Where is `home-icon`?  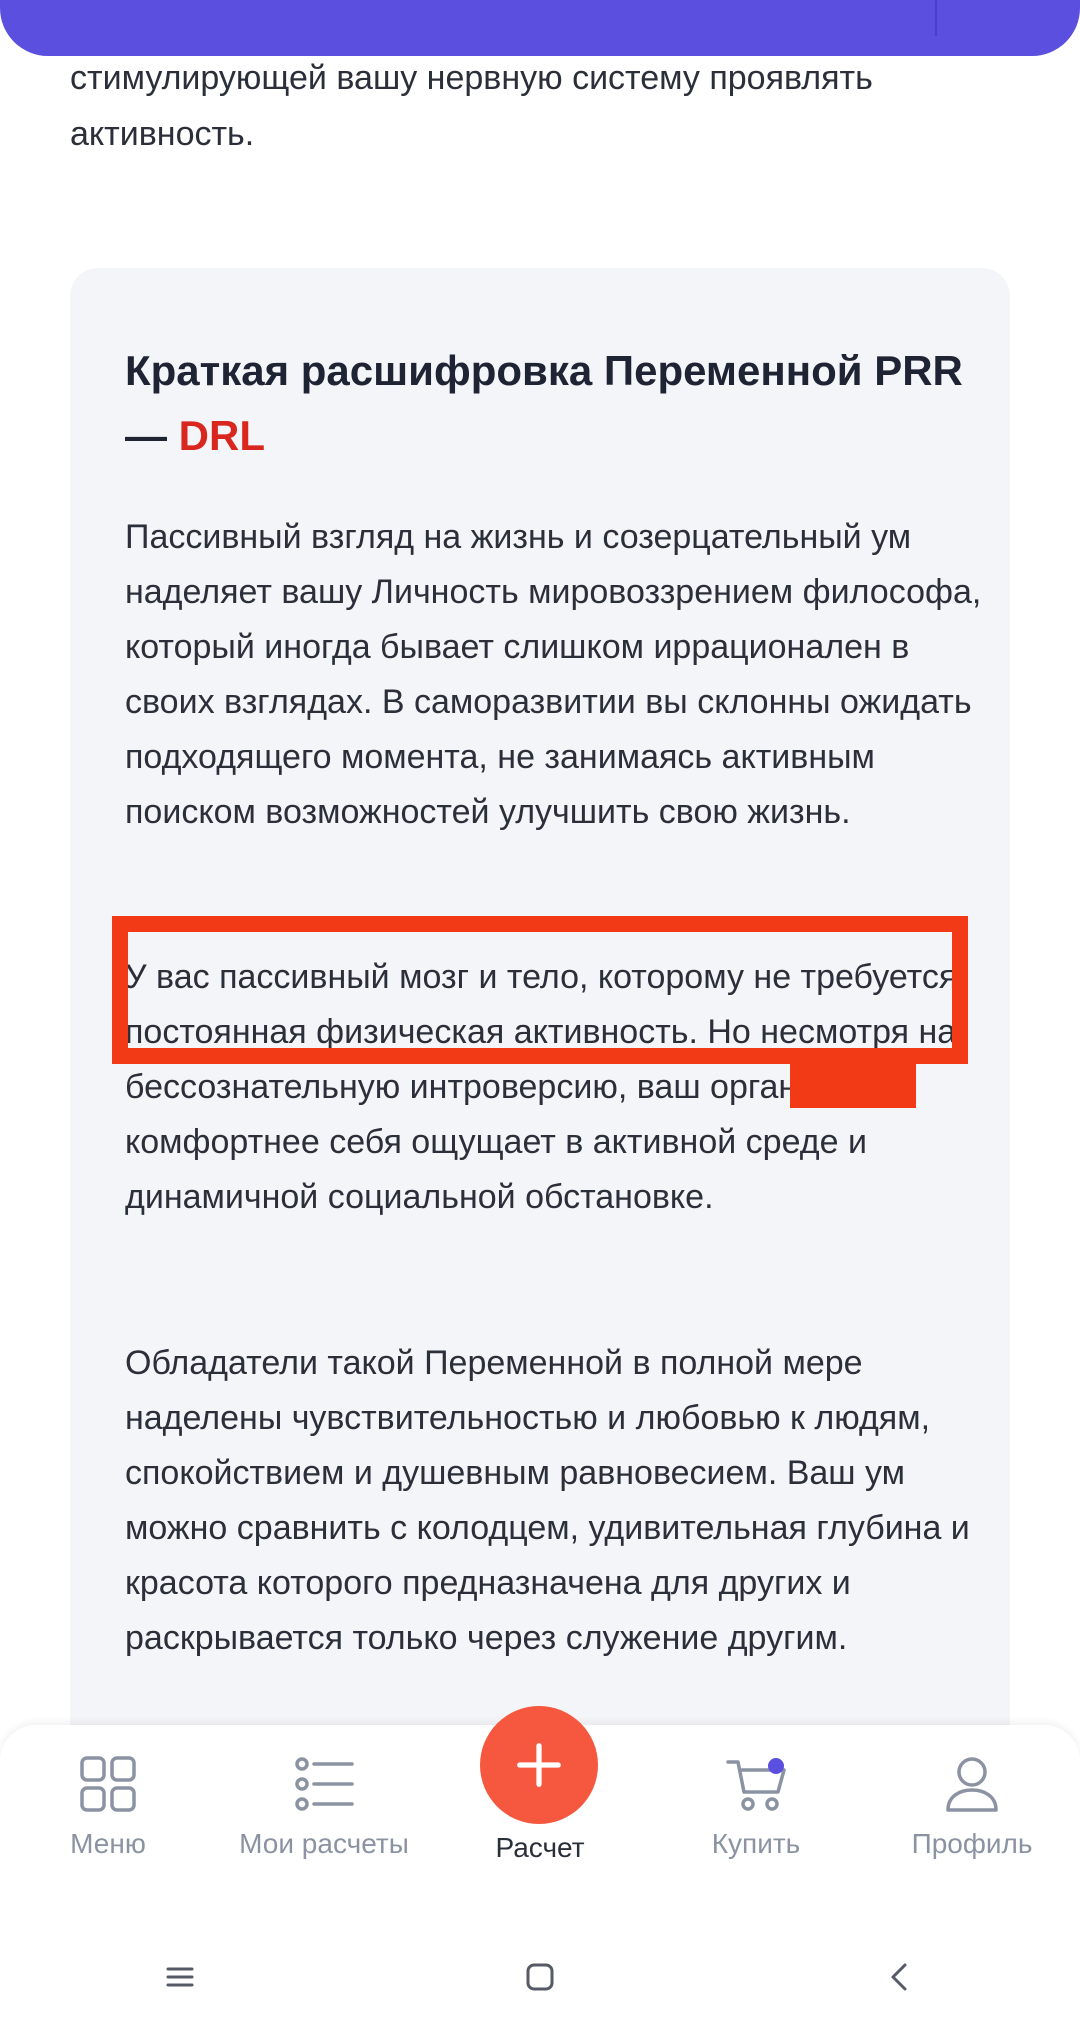 home-icon is located at coordinates (540, 1977).